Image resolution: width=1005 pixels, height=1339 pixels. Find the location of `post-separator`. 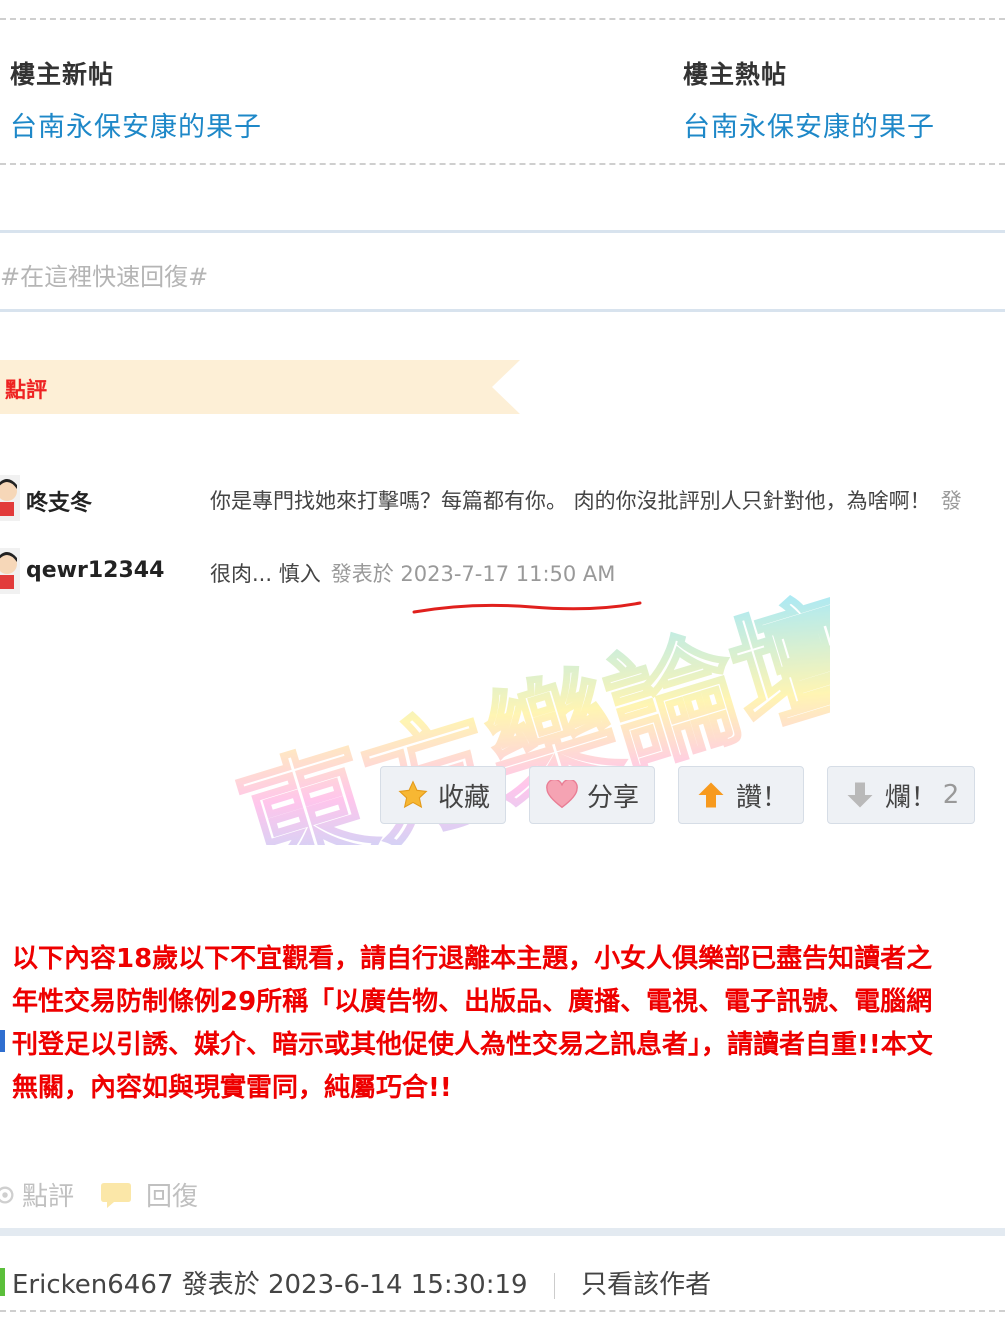

post-separator is located at coordinates (502, 1232).